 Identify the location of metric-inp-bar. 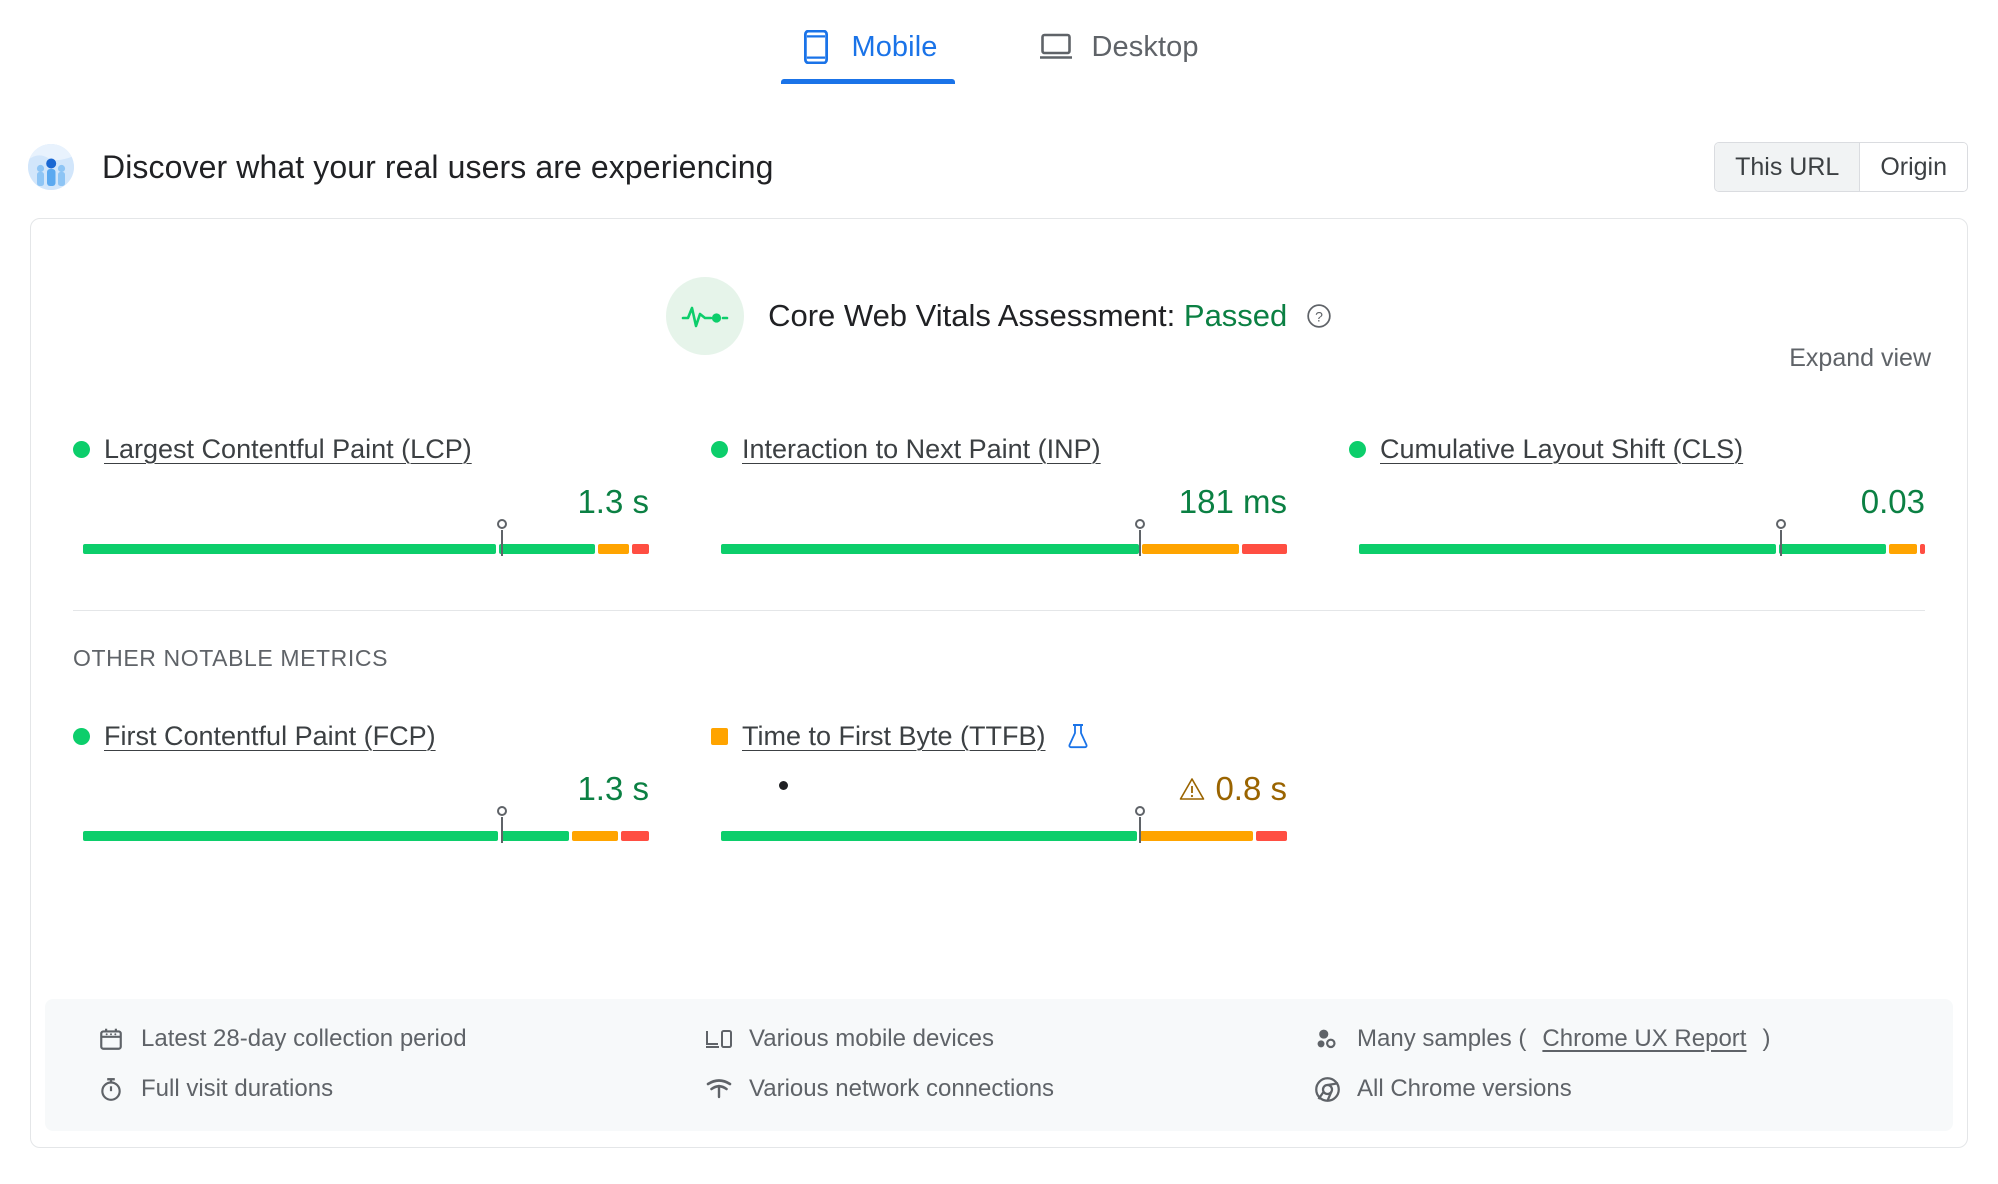
(999, 544).